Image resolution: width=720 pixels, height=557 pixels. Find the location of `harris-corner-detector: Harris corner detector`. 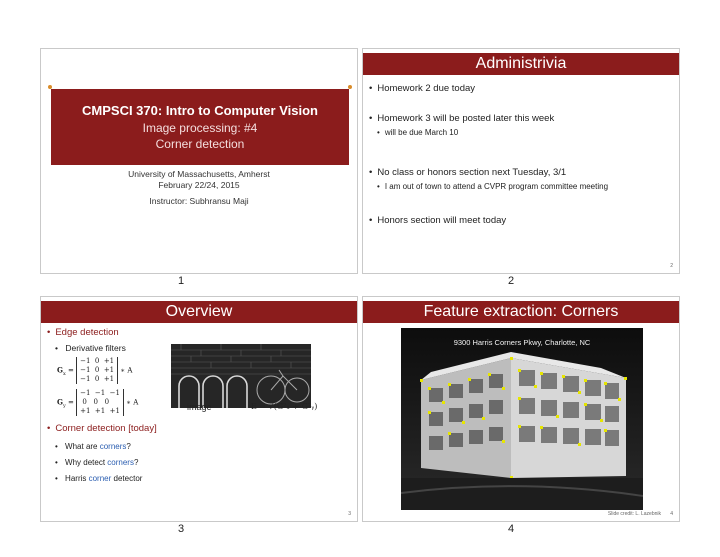

harris-corner-detector: Harris corner detector is located at coordinates (98, 478).